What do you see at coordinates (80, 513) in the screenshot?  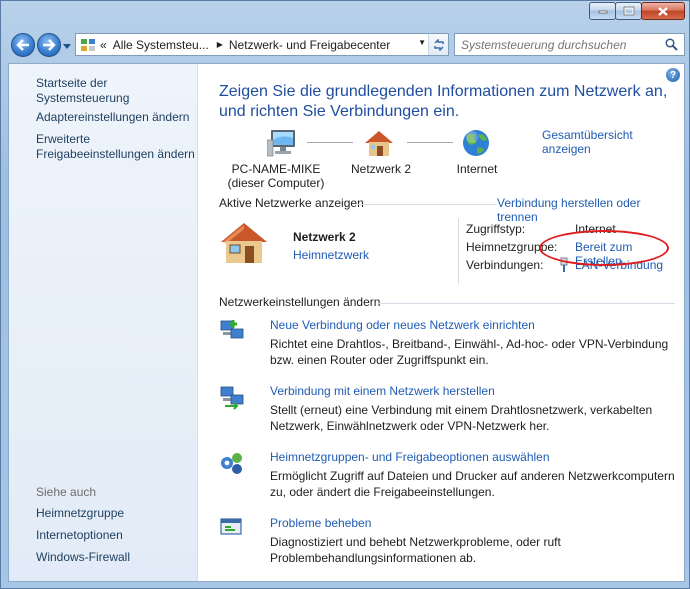 I see `sidebar-link-homegroup: Heimnetzgruppe` at bounding box center [80, 513].